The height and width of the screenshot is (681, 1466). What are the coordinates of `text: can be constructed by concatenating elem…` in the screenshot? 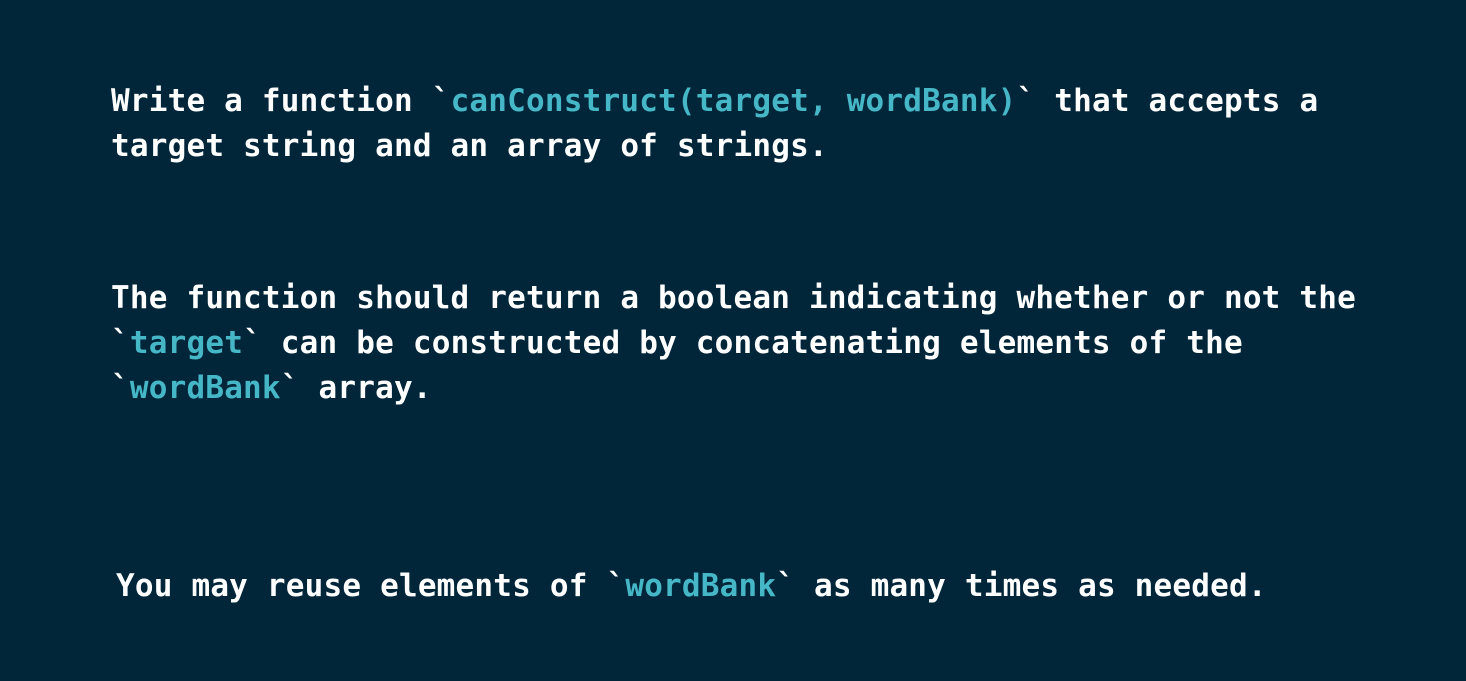 It's located at (752, 343).